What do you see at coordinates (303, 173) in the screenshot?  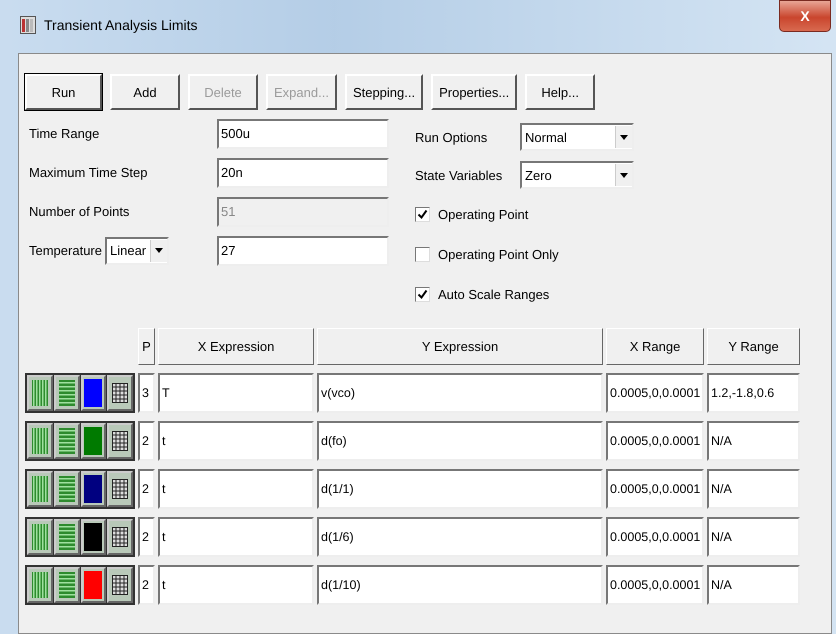 I see `input-field: 20n` at bounding box center [303, 173].